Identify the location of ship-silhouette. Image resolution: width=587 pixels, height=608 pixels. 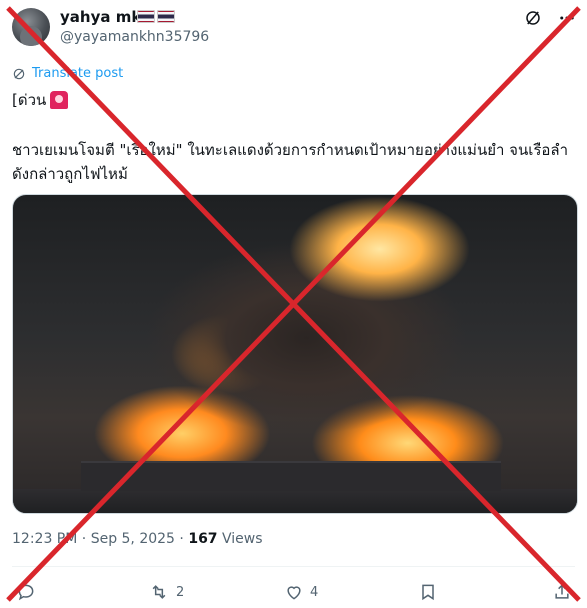
(291, 476).